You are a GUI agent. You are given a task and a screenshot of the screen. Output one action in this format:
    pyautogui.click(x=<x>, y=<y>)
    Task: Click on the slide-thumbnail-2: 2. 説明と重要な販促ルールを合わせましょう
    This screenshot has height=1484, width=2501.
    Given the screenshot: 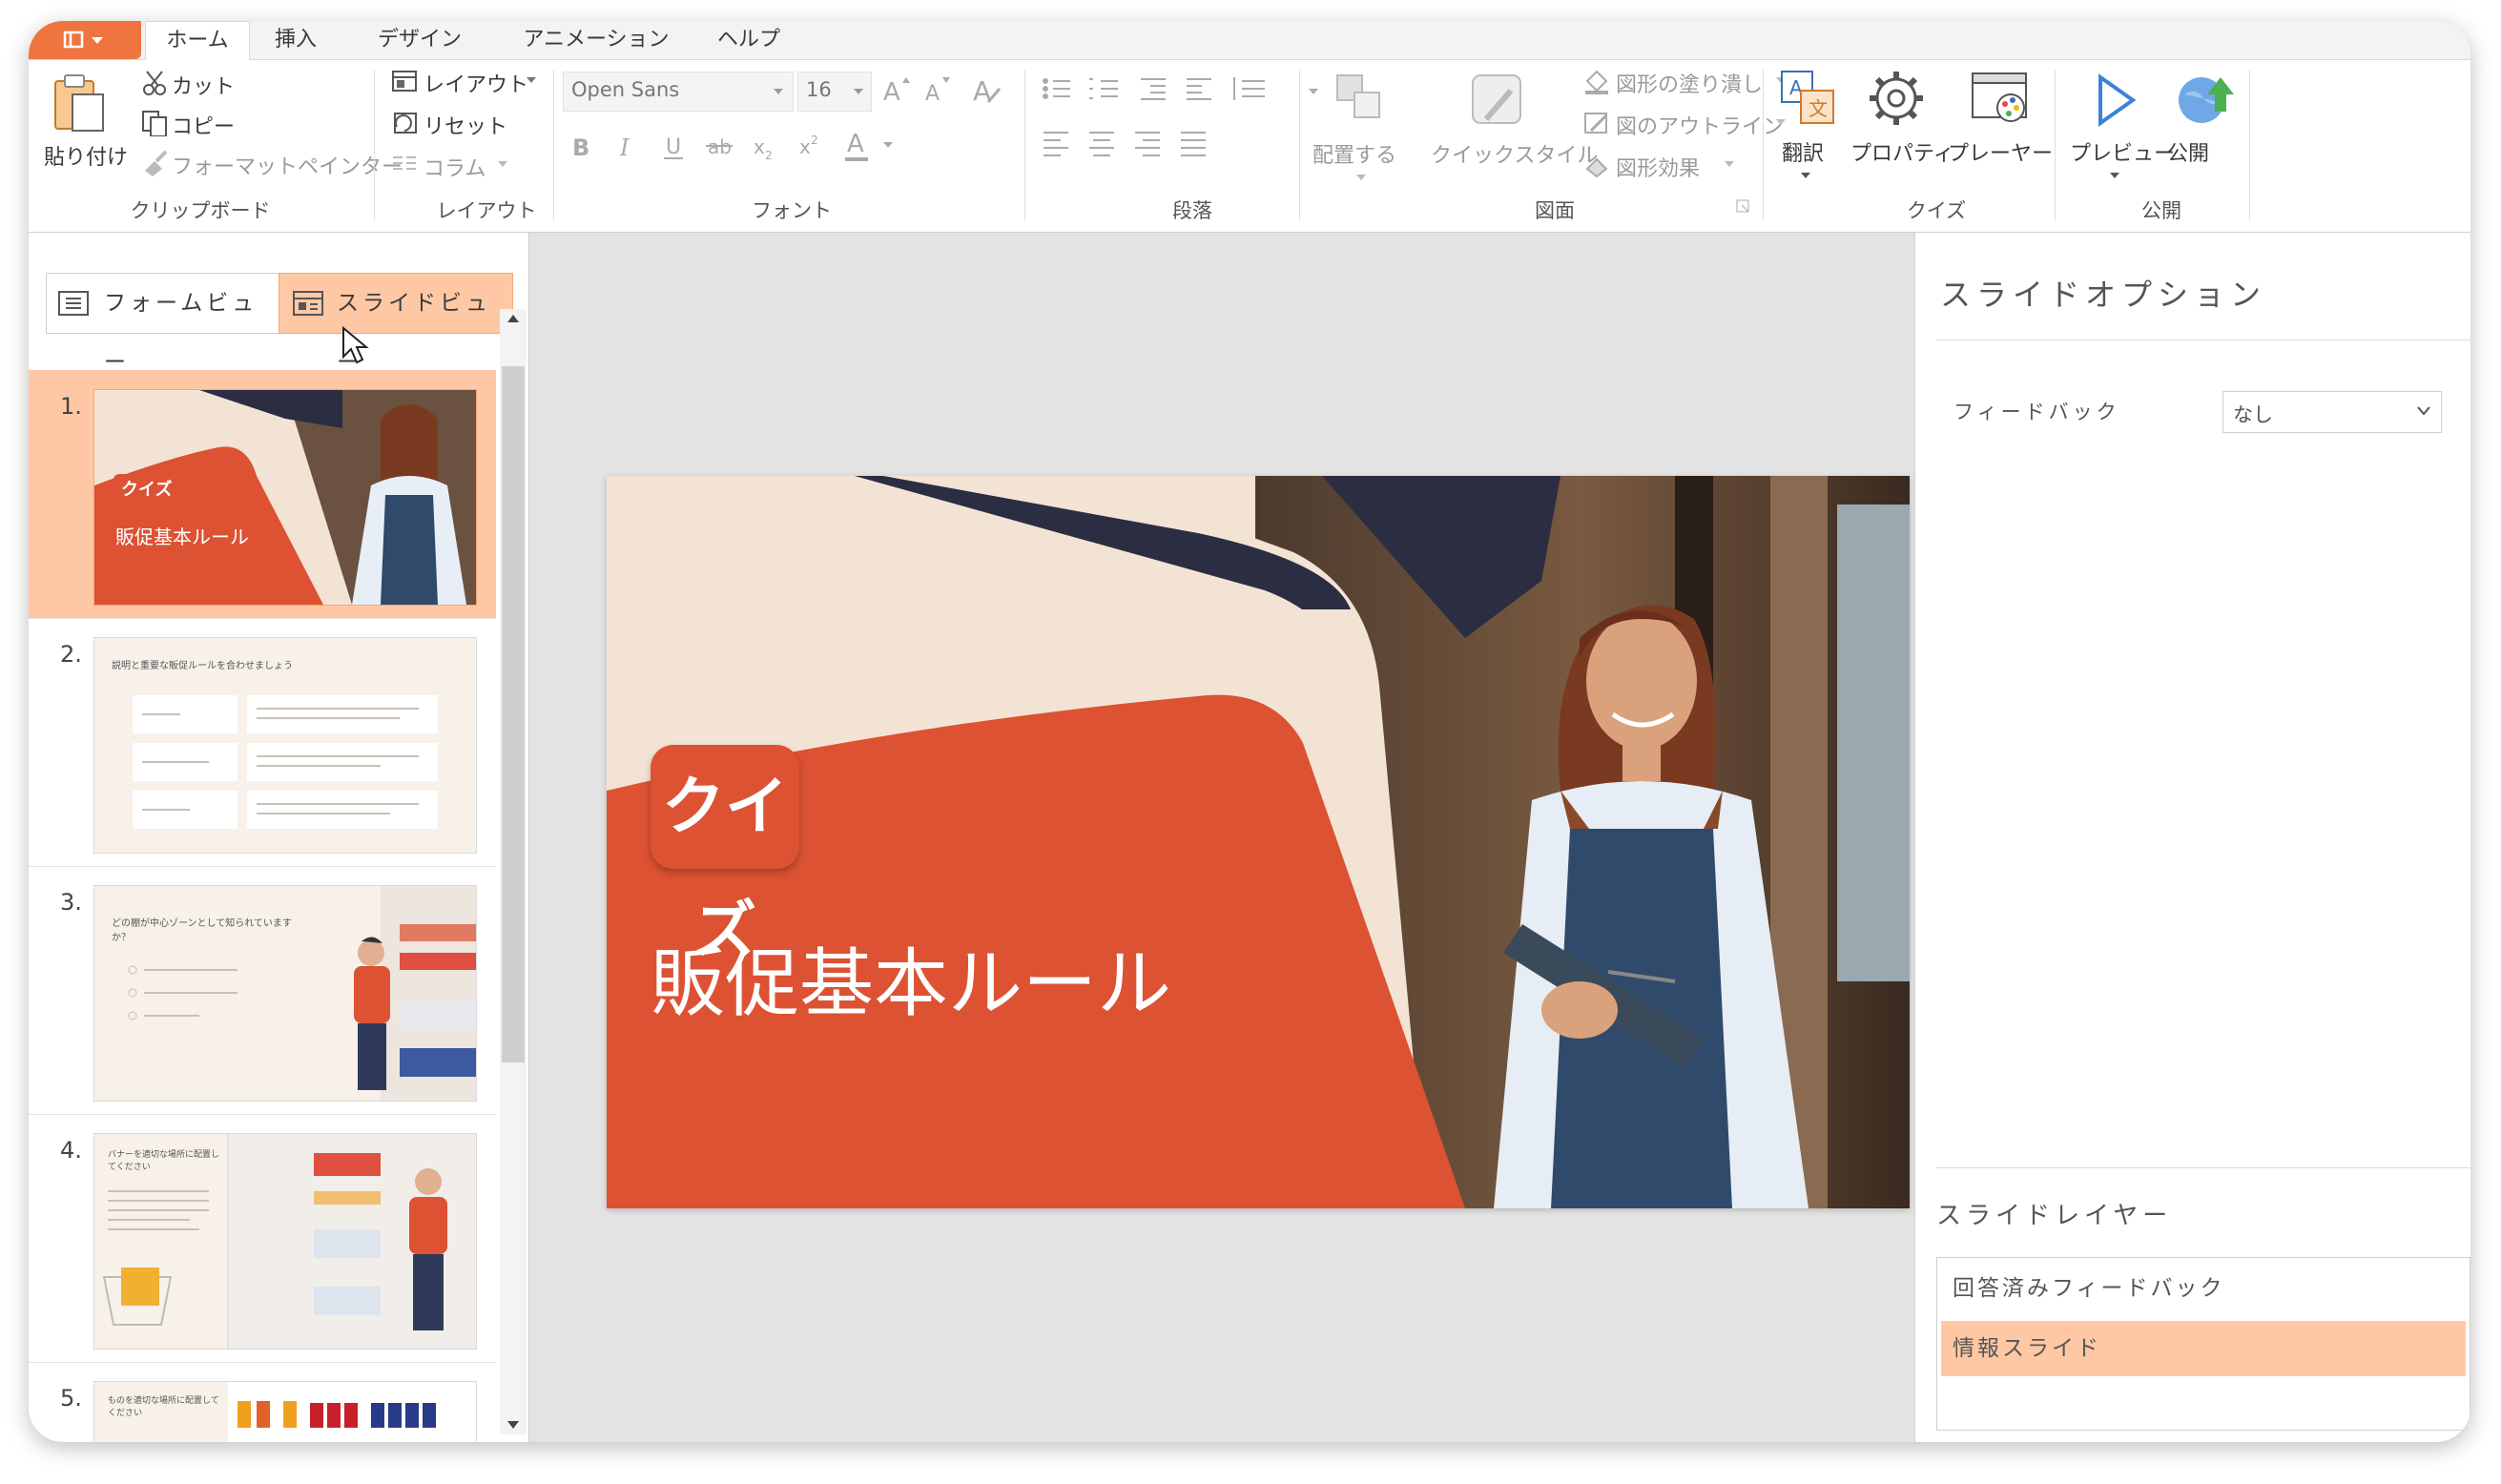 What is the action you would take?
    pyautogui.click(x=262, y=742)
    